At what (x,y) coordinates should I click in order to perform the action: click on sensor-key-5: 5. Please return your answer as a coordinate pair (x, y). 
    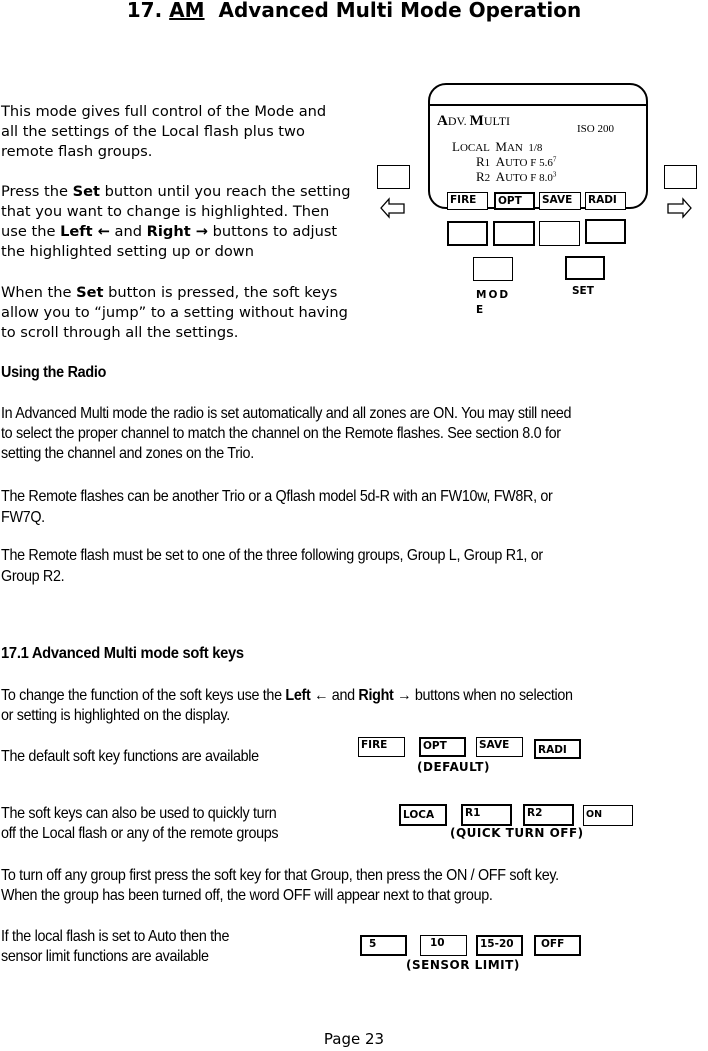
    Looking at the image, I should click on (383, 945).